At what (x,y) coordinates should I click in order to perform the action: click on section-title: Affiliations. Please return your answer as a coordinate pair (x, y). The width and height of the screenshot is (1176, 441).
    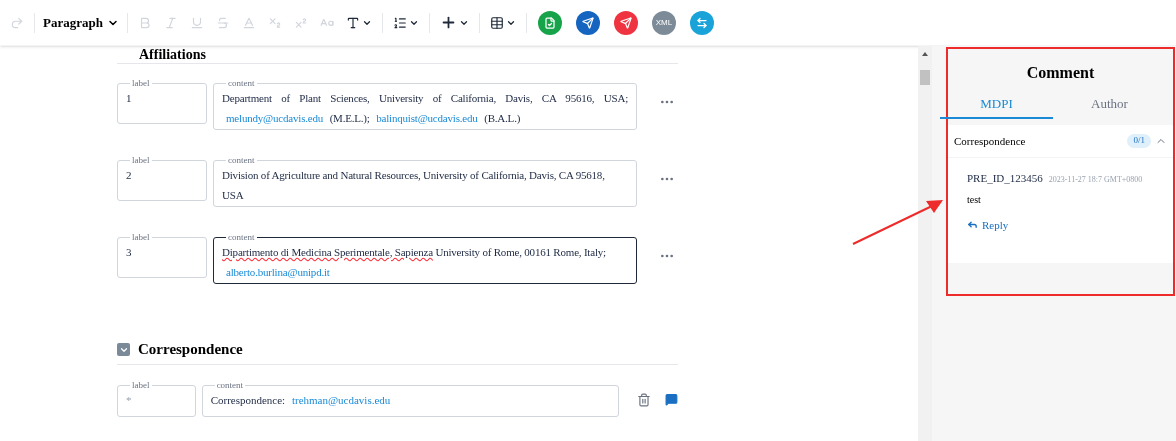
    Looking at the image, I should click on (172, 54).